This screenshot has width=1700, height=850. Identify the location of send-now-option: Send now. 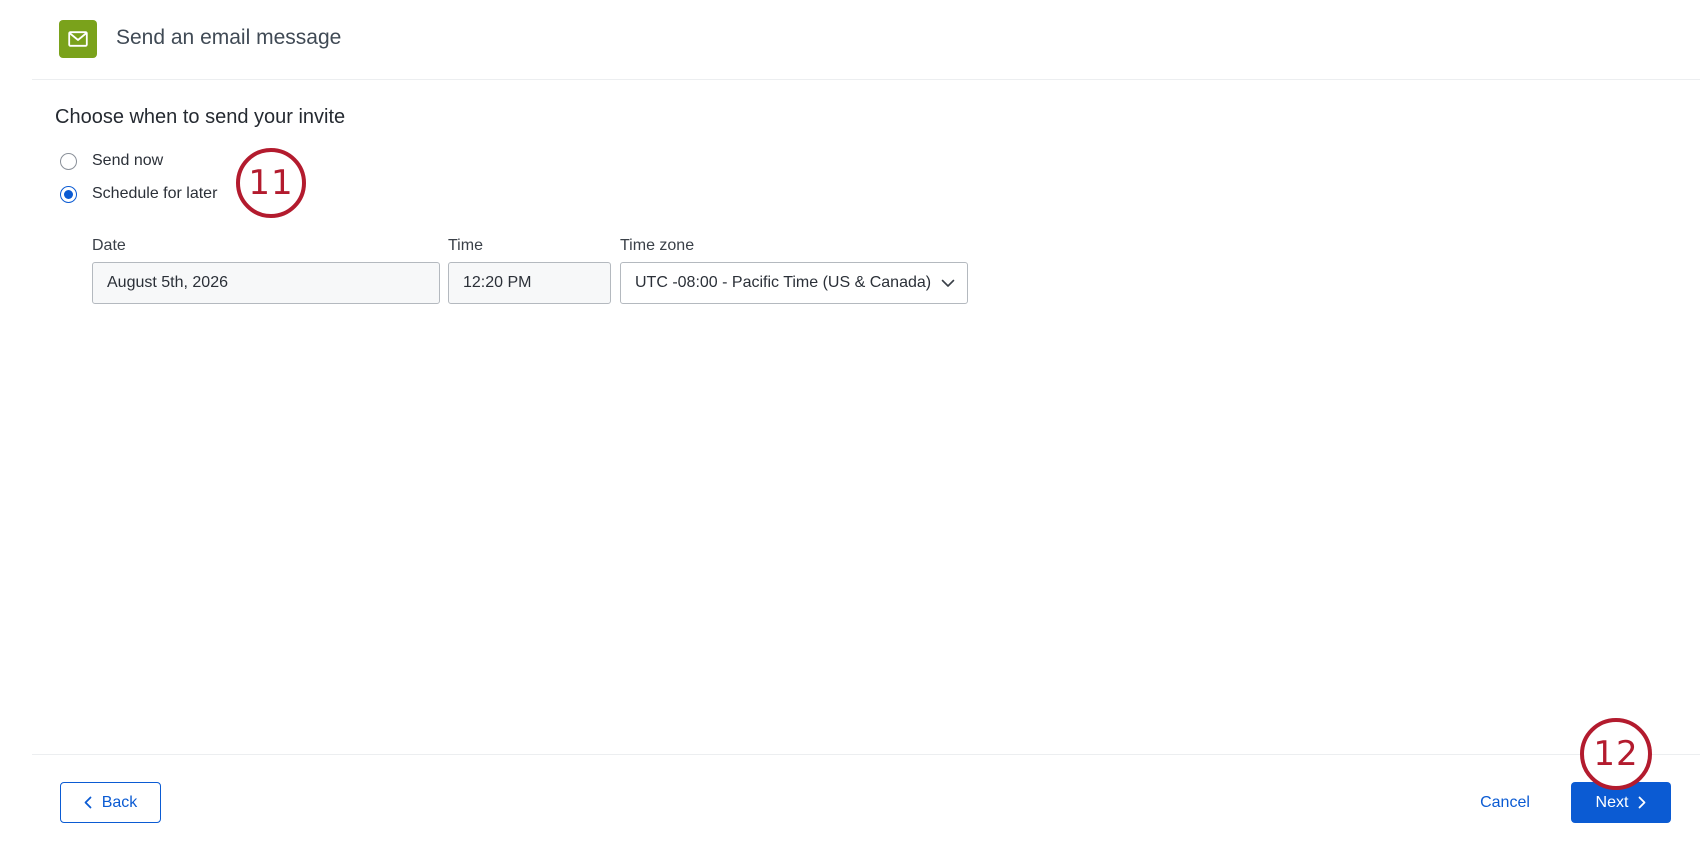
(111, 161).